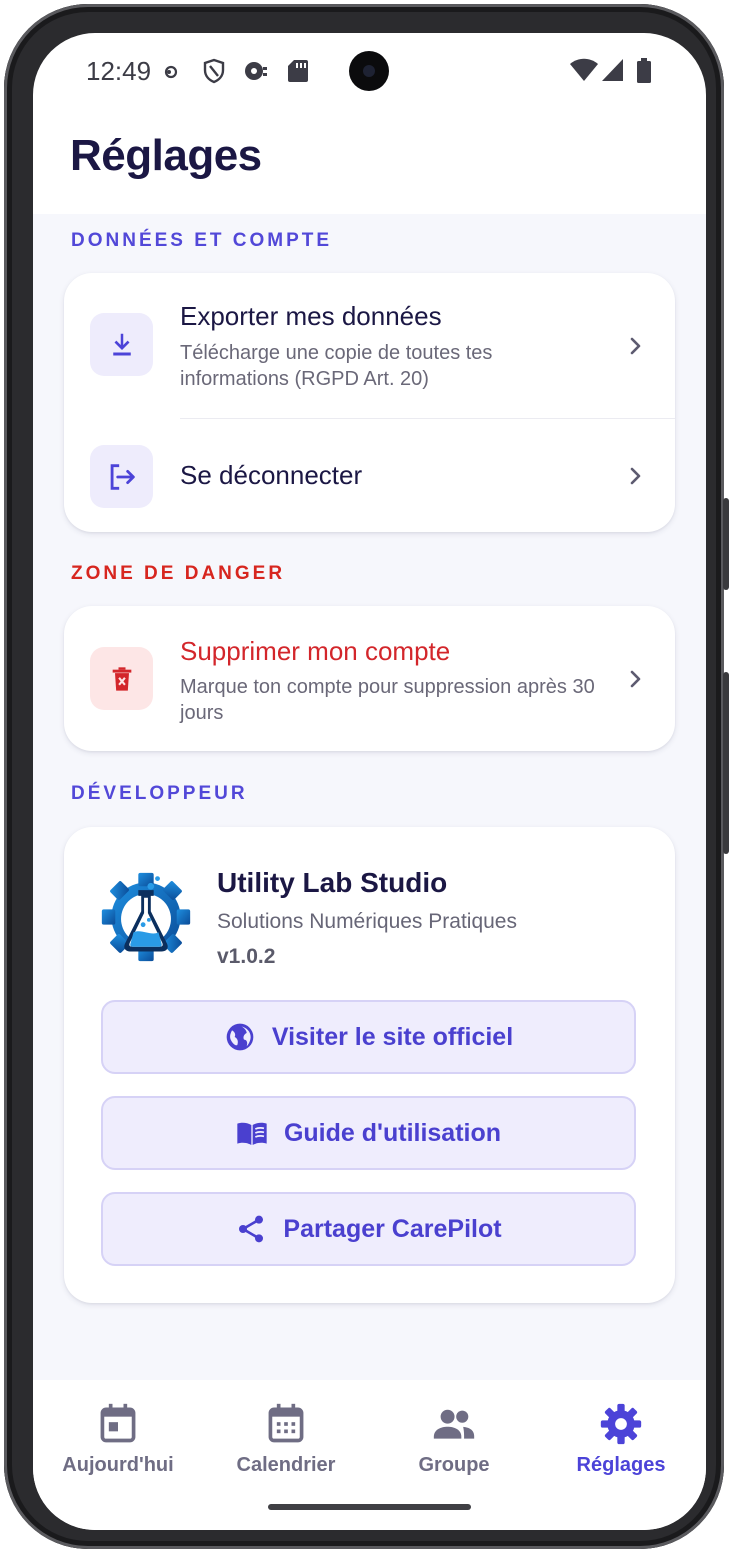 The image size is (735, 1553). Describe the element at coordinates (584, 69) in the screenshot. I see `wifi-icon` at that location.